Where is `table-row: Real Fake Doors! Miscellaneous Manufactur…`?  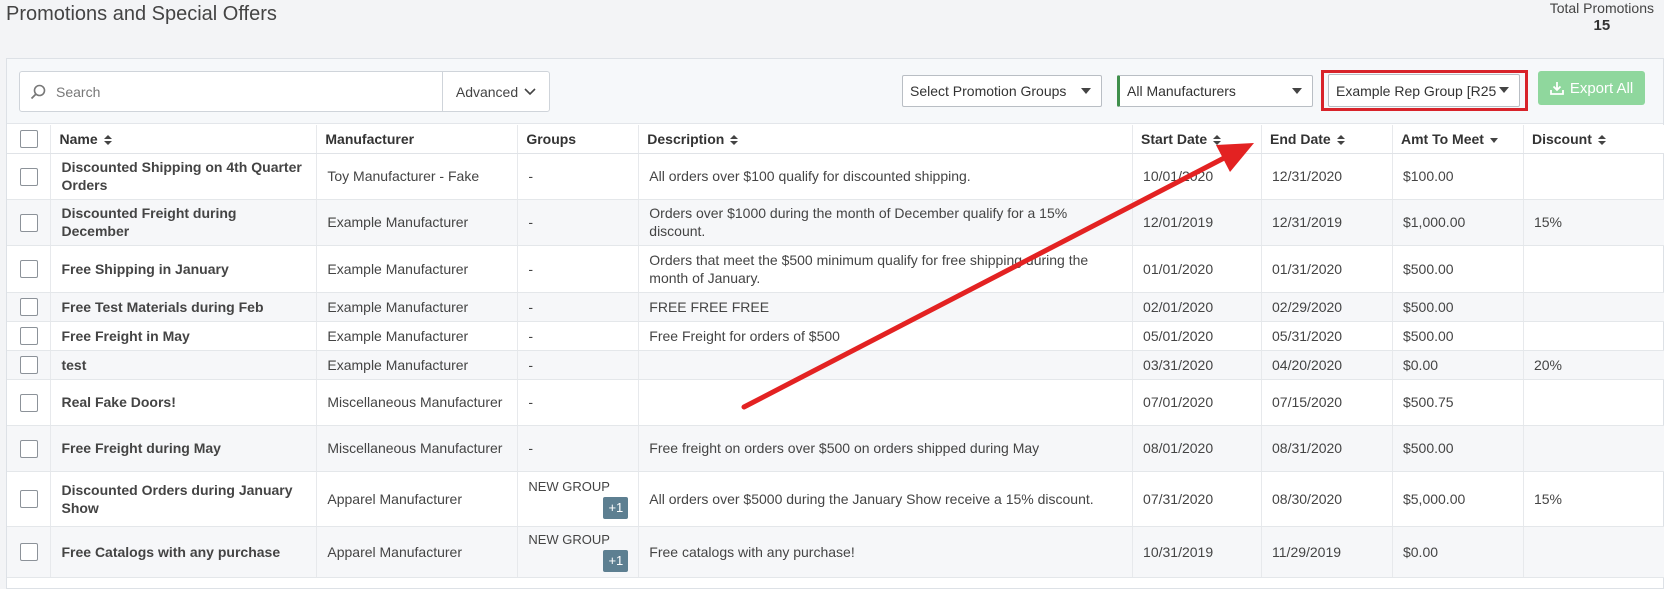 table-row: Real Fake Doors! Miscellaneous Manufactur… is located at coordinates (835, 402).